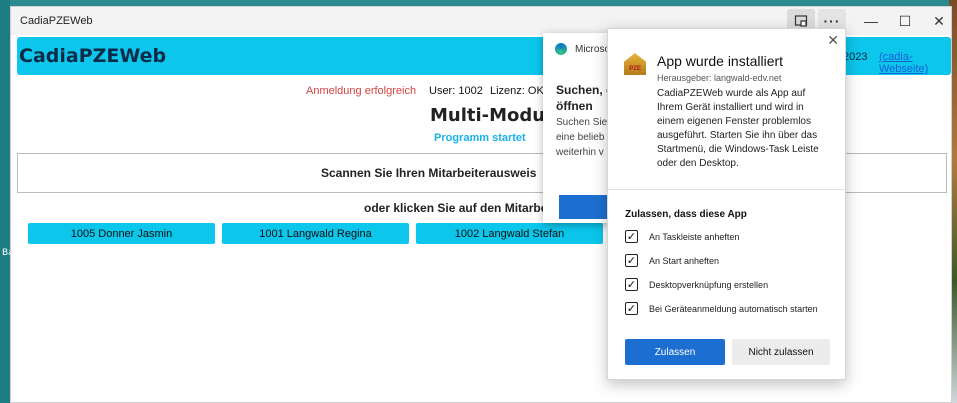  I want to click on option-desktop-shortcut: ✓ Desktopverknüpfung erstellen, so click(696, 284).